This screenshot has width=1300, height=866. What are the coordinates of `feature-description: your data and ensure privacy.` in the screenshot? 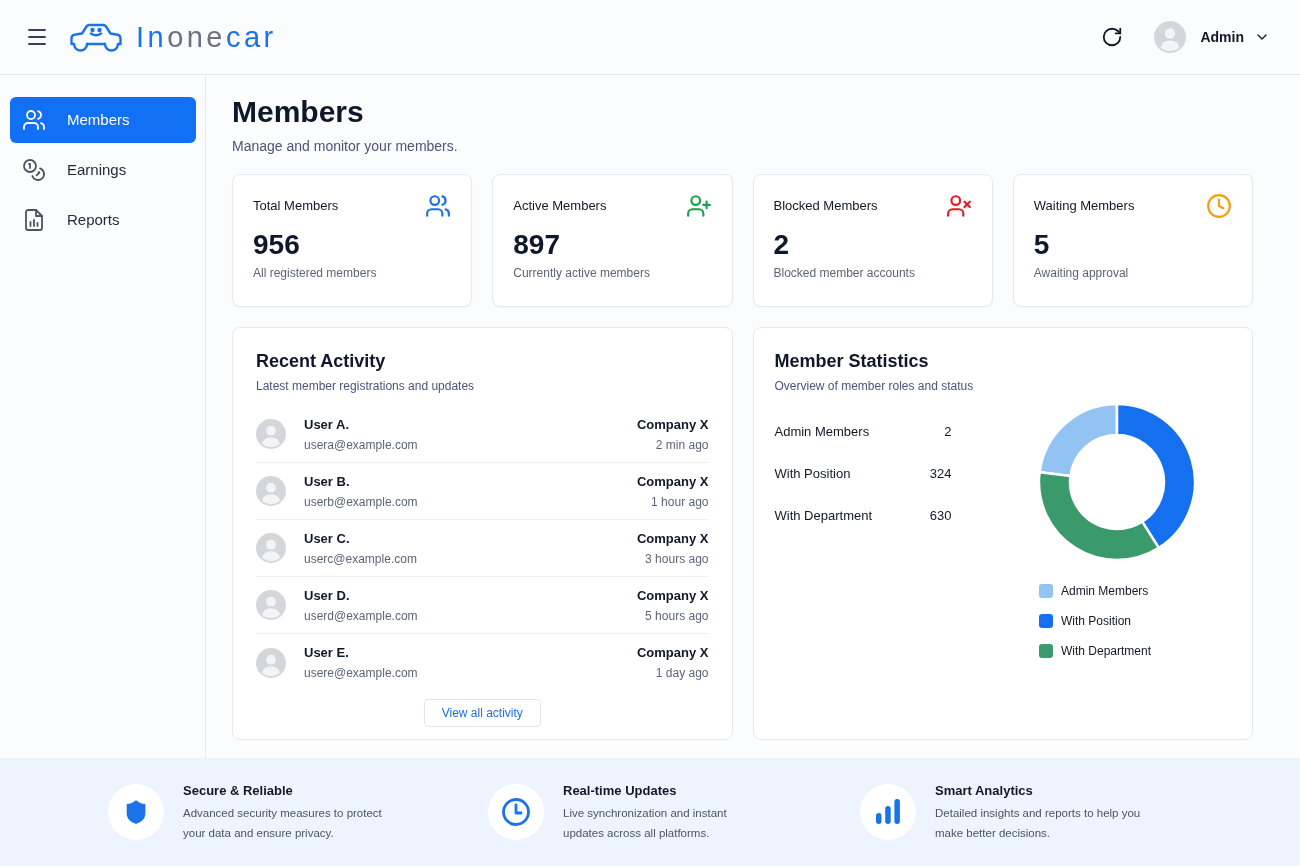 It's located at (259, 833).